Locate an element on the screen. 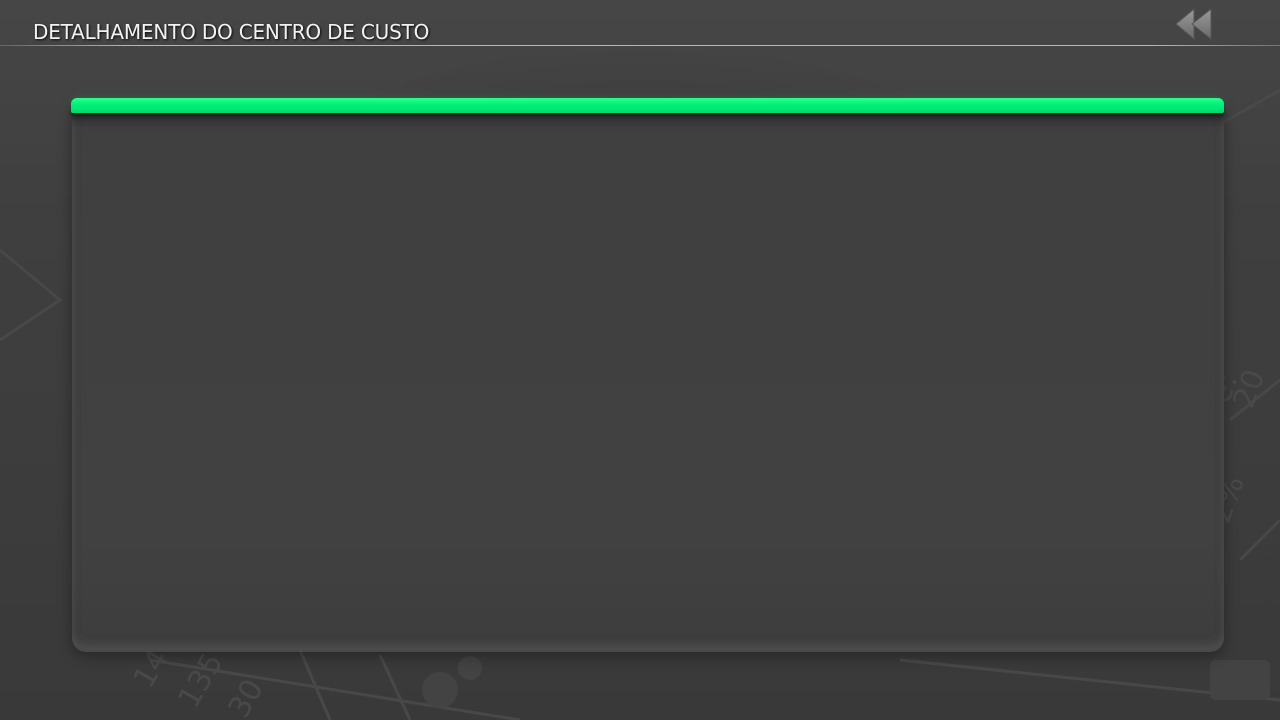  svg-text: 30 is located at coordinates (246, 696).